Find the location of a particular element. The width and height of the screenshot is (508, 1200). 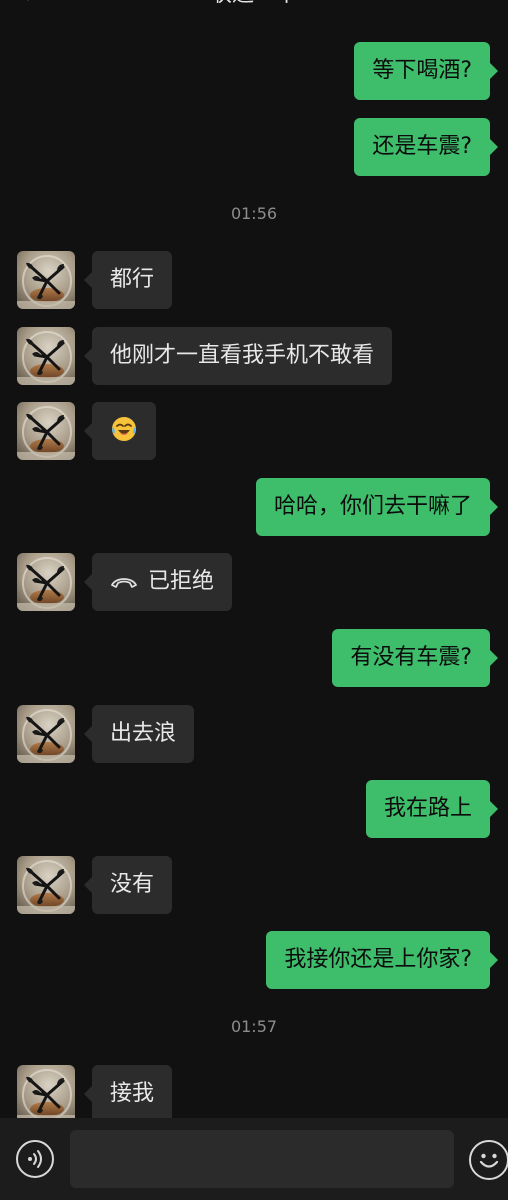

hang-up-phone-icon is located at coordinates (124, 583).